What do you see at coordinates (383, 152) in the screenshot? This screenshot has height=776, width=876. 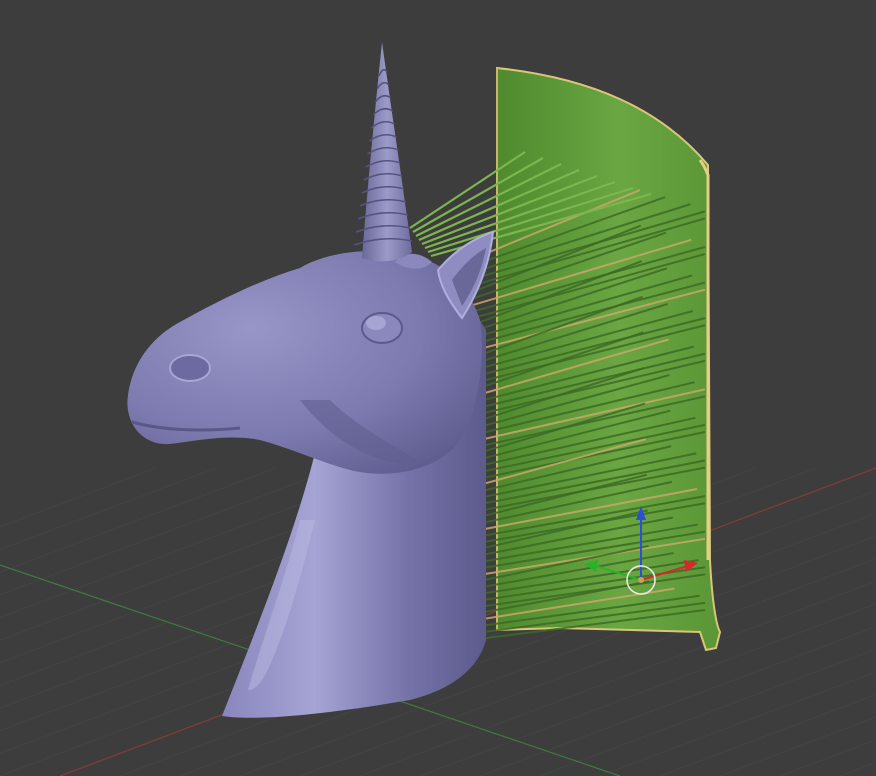 I see `unicorn-horn` at bounding box center [383, 152].